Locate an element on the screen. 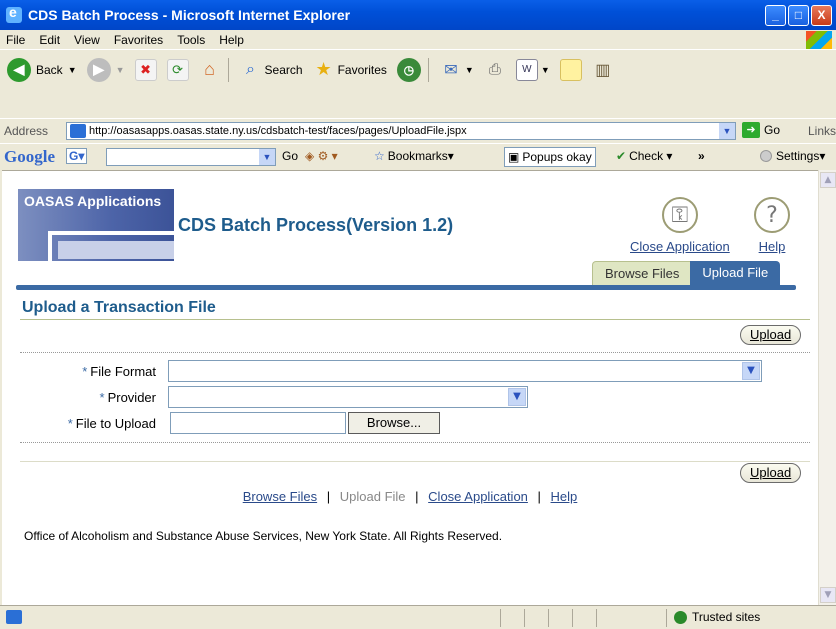 This screenshot has height=629, width=836. footer-help-link: Help is located at coordinates (564, 496).